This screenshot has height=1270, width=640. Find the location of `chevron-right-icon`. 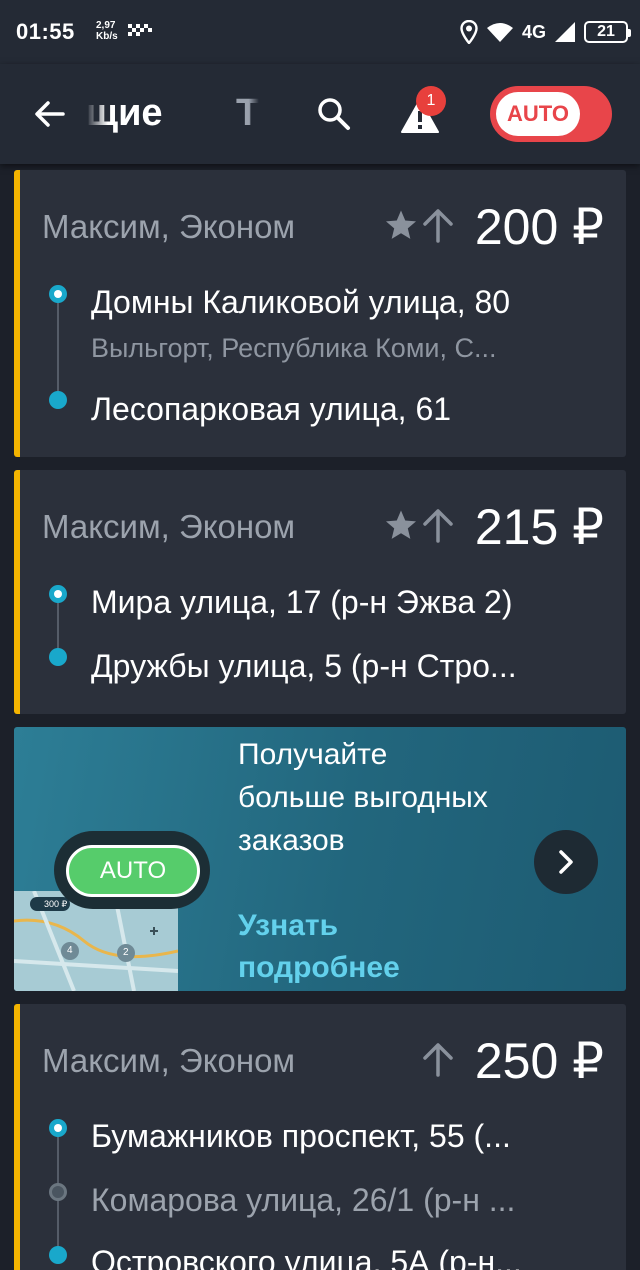

chevron-right-icon is located at coordinates (566, 862).